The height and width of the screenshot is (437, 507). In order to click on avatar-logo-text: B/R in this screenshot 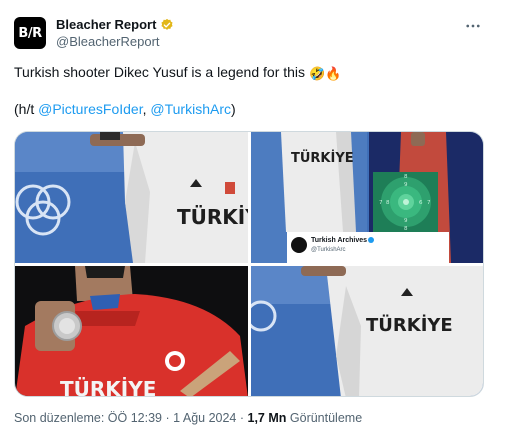, I will do `click(30, 33)`.